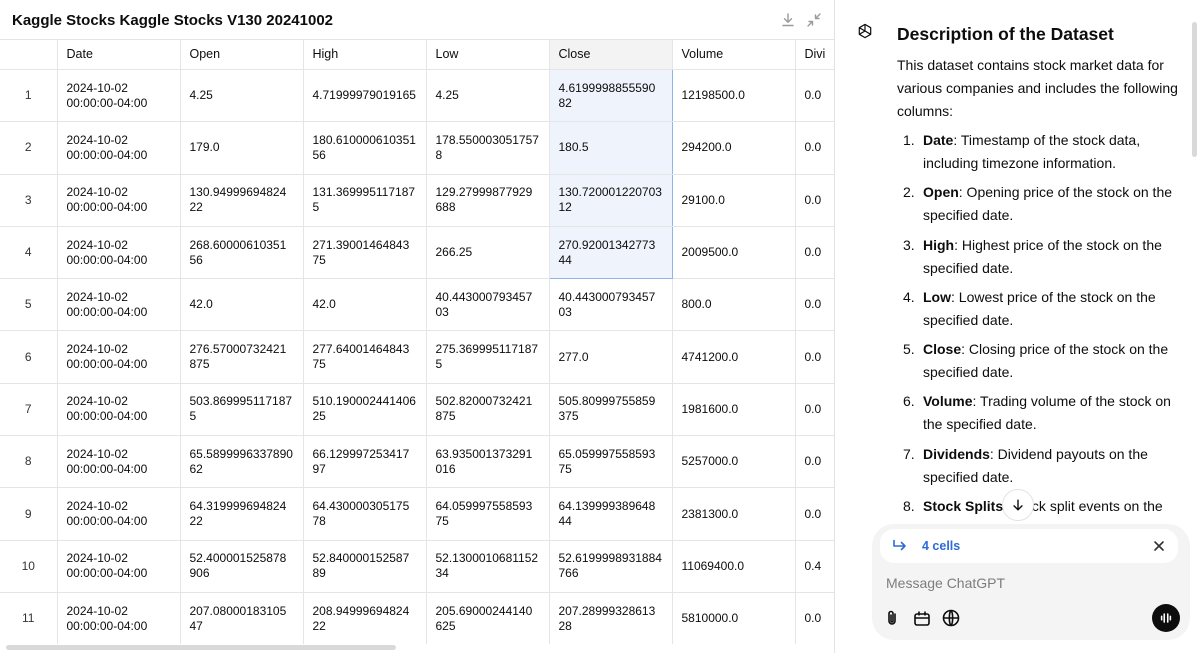 The height and width of the screenshot is (653, 1200). Describe the element at coordinates (610, 148) in the screenshot. I see `table-cell-selected: 180.5` at that location.